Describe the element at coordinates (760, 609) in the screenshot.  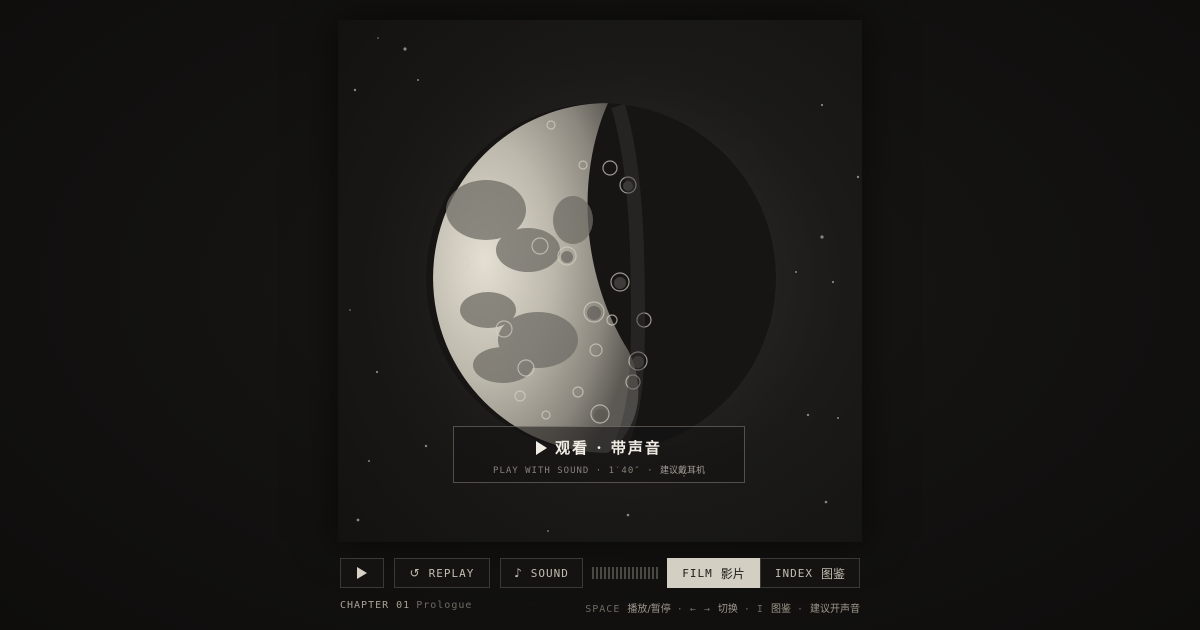
I see `hint-i-key: I` at that location.